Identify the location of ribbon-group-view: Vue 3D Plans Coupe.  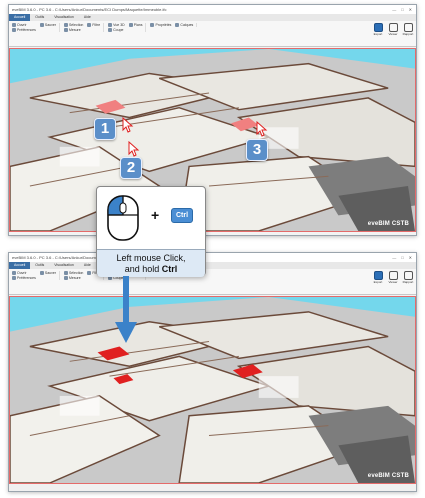
(127, 27).